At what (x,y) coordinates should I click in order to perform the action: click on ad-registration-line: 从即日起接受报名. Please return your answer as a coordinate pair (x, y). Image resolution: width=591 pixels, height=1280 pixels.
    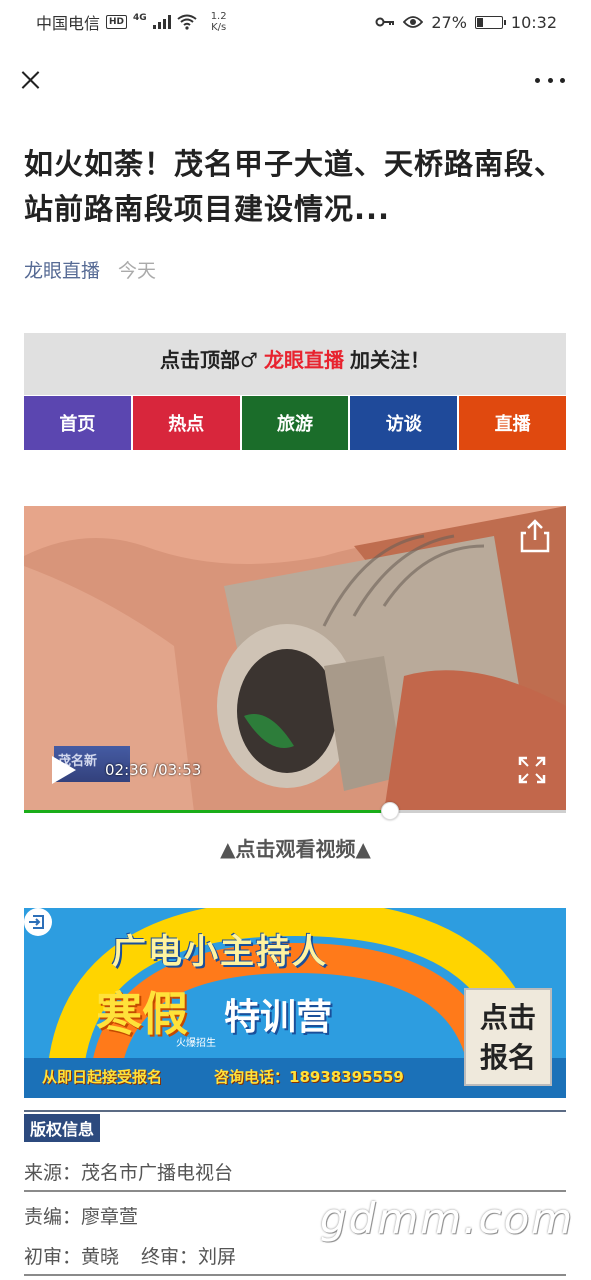
    Looking at the image, I should click on (102, 1077).